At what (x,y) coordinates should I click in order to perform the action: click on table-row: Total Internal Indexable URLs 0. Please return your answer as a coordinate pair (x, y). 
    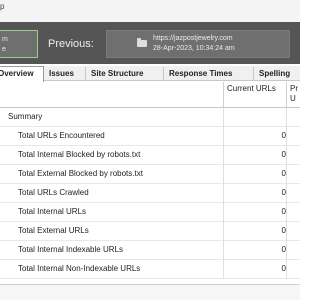
    Looking at the image, I should click on (150, 250).